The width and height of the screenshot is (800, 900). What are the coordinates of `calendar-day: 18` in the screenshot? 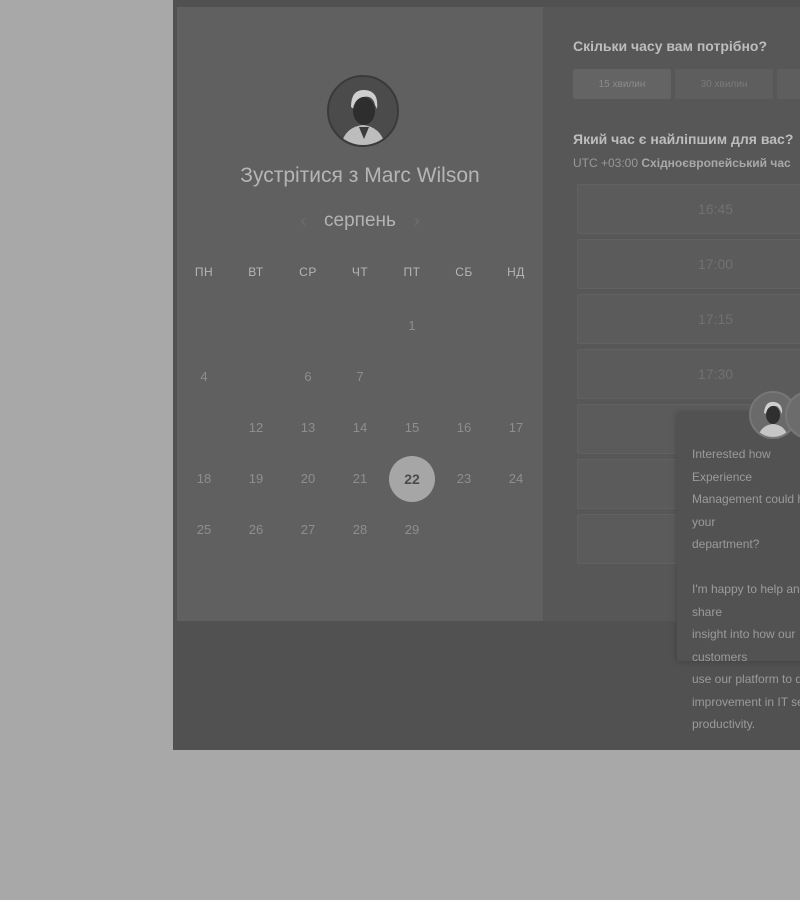 It's located at (204, 479).